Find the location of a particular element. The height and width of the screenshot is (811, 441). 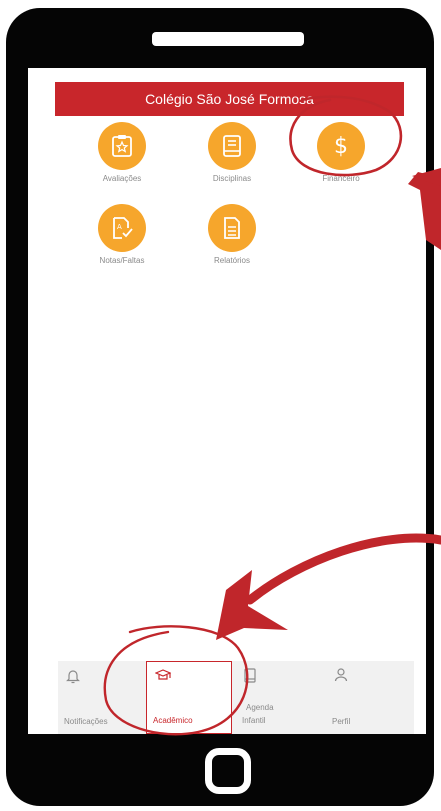

menu-tile-label: Avaliações is located at coordinates (122, 178).